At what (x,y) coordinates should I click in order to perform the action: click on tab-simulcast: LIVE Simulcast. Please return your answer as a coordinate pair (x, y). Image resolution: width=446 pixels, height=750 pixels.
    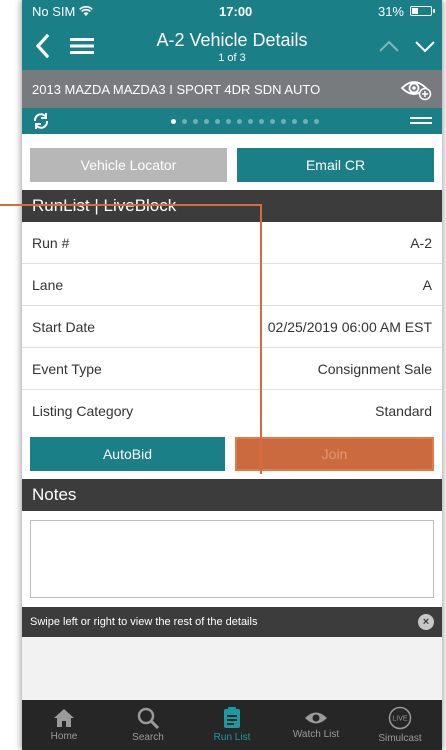
    Looking at the image, I should click on (400, 725).